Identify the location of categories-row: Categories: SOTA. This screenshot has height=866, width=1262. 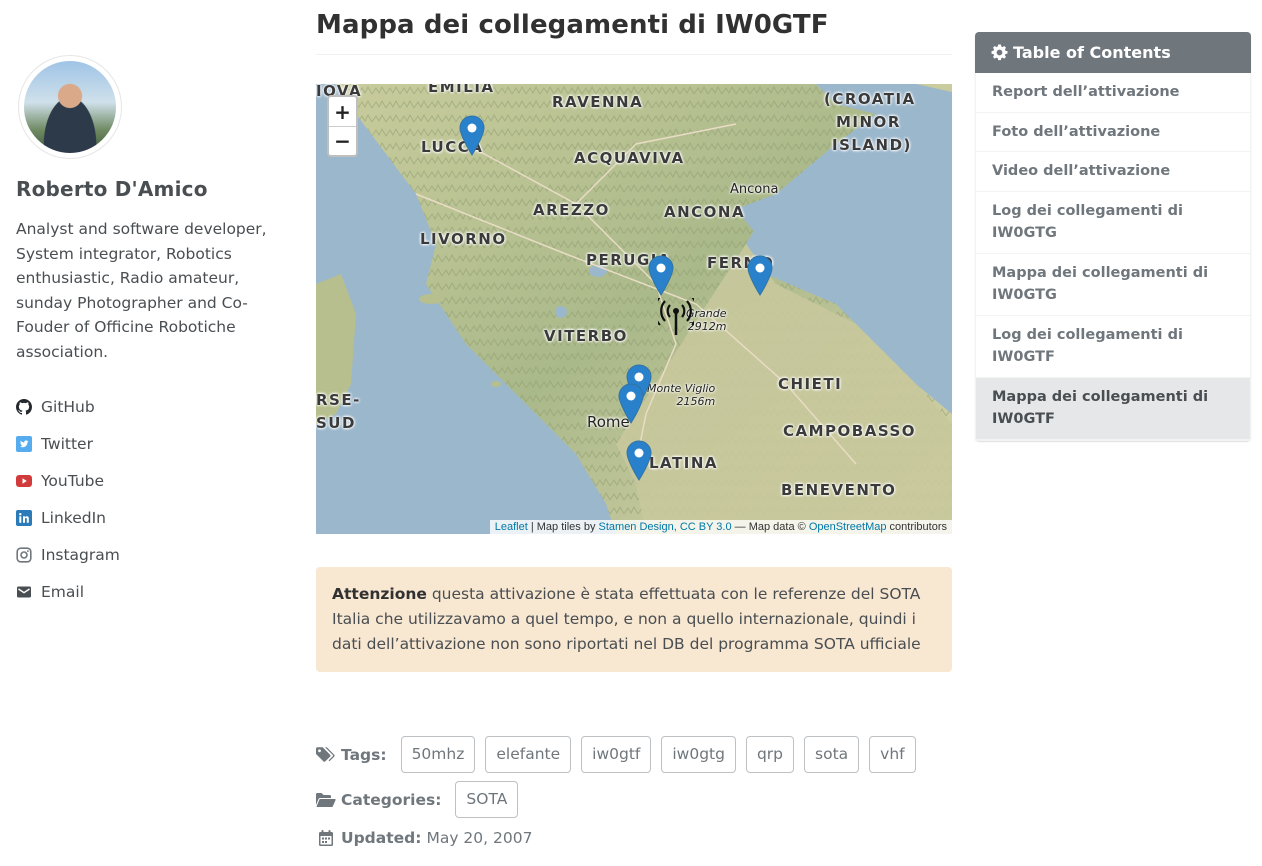
(634, 799).